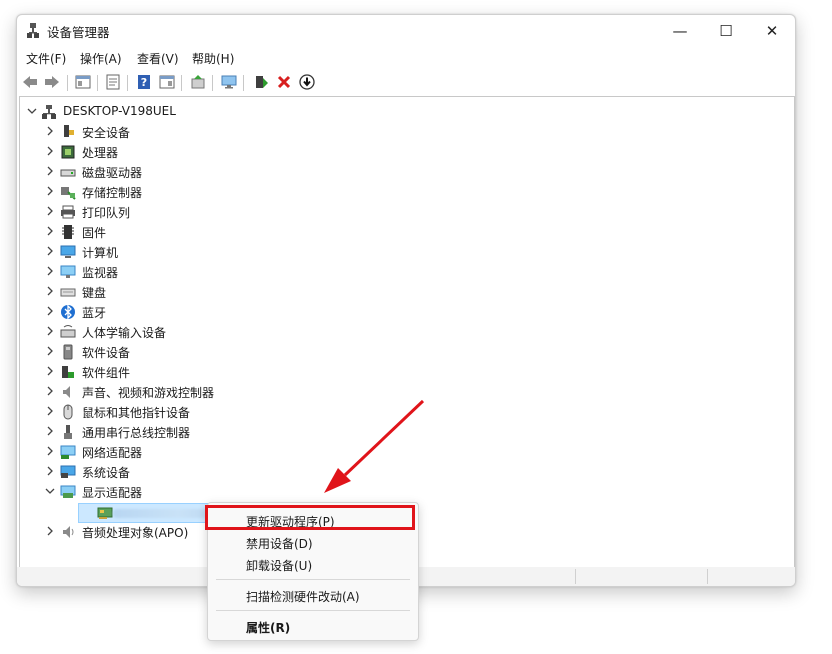 The width and height of the screenshot is (832, 654). Describe the element at coordinates (370, 352) in the screenshot. I see `tree-category-software-device: 软件设备` at that location.